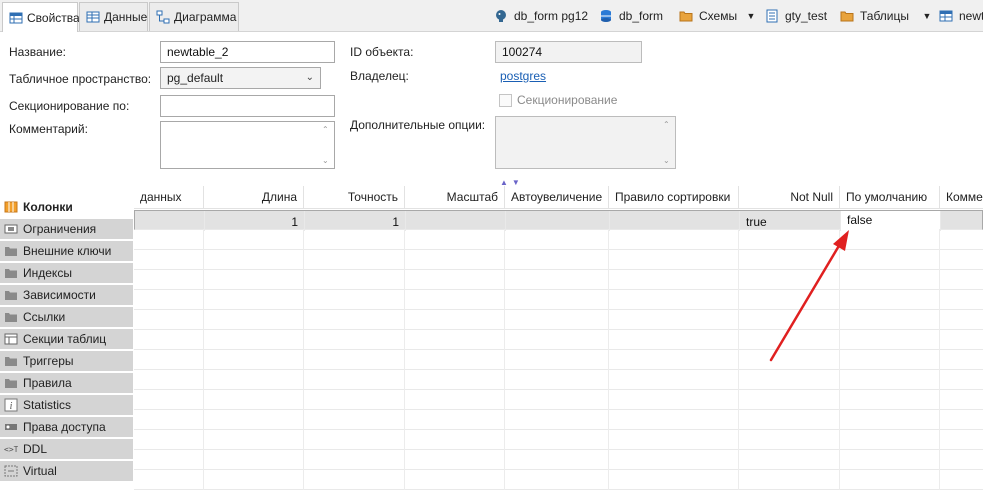  Describe the element at coordinates (255, 221) in the screenshot. I see `cell-length: 1` at that location.